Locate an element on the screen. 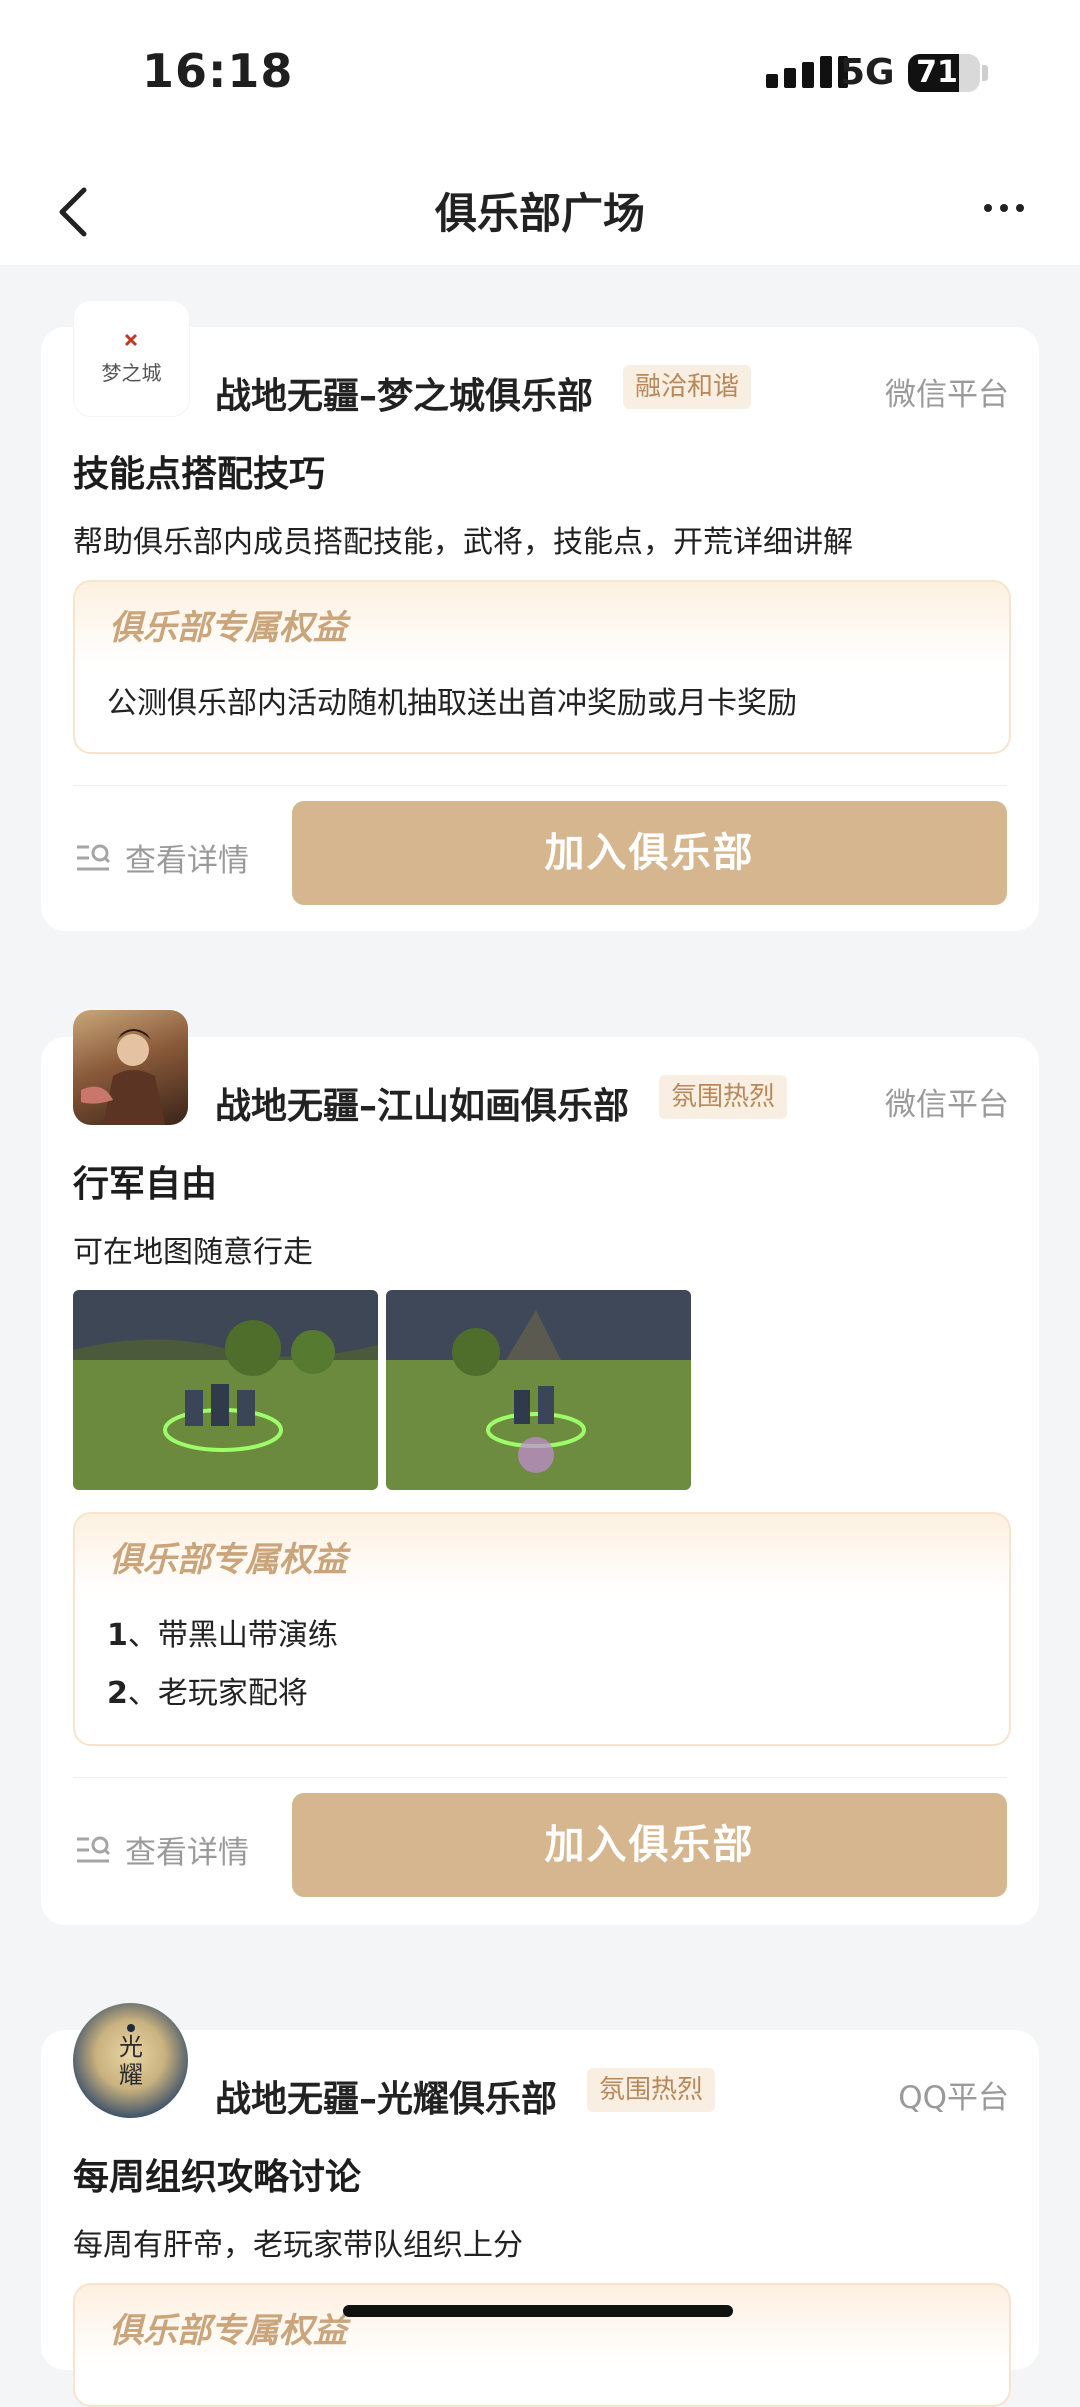  club-description: 每周有肝帝，老玩家带队组织上分 is located at coordinates (298, 2245).